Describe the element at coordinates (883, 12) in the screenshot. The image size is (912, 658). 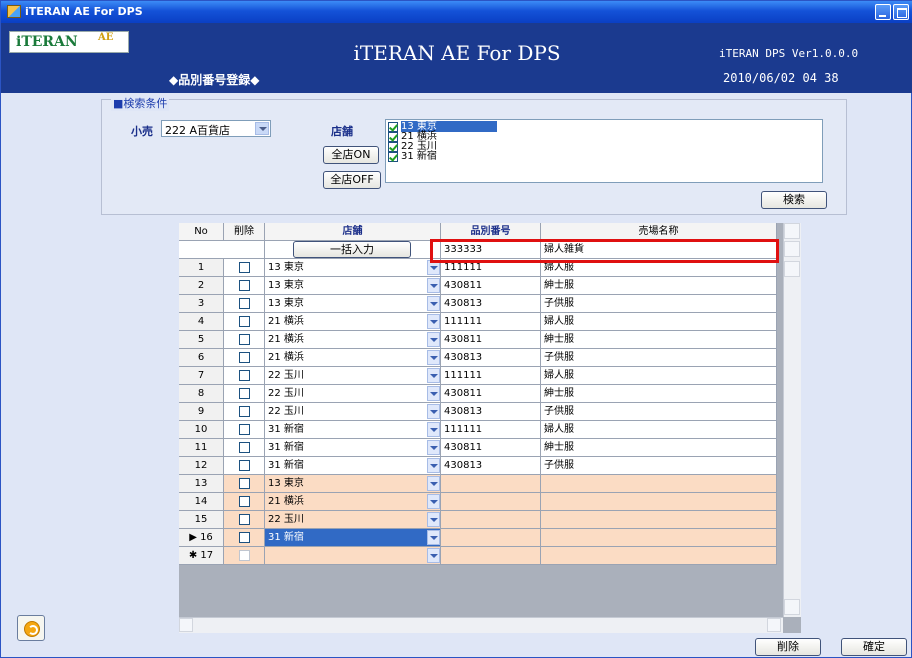
I see `minimize-button` at that location.